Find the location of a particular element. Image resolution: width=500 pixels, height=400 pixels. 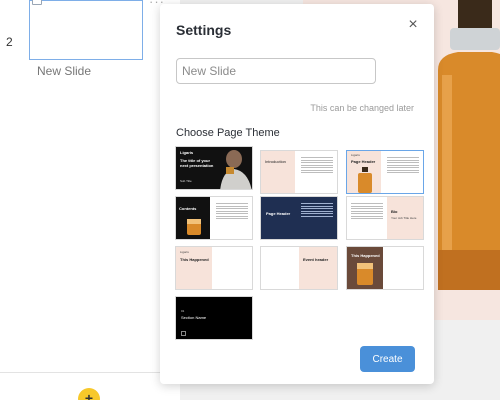

theme-heading: Section Name is located at coordinates (194, 317).